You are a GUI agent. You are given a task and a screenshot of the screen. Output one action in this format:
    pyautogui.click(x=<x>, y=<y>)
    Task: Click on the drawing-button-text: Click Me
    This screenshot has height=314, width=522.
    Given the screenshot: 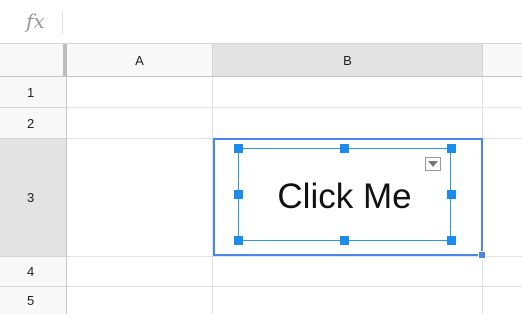 What is the action you would take?
    pyautogui.click(x=344, y=194)
    